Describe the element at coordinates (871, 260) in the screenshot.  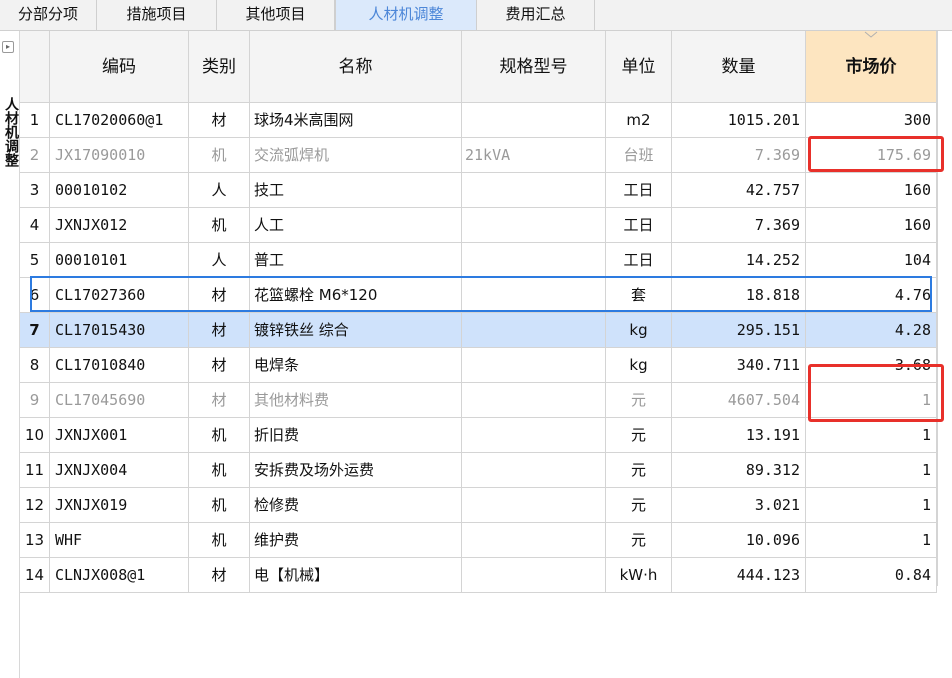
I see `cell-market-price: 104` at that location.